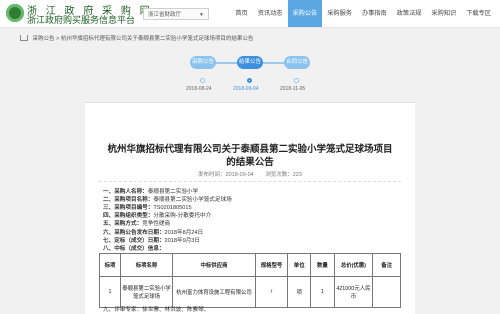 The width and height of the screenshot is (500, 314). I want to click on chevron-down-icon: ▼, so click(201, 15).